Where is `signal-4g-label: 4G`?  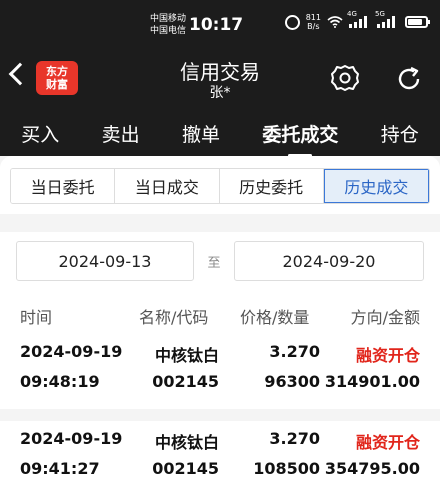
signal-4g-label: 4G is located at coordinates (352, 14).